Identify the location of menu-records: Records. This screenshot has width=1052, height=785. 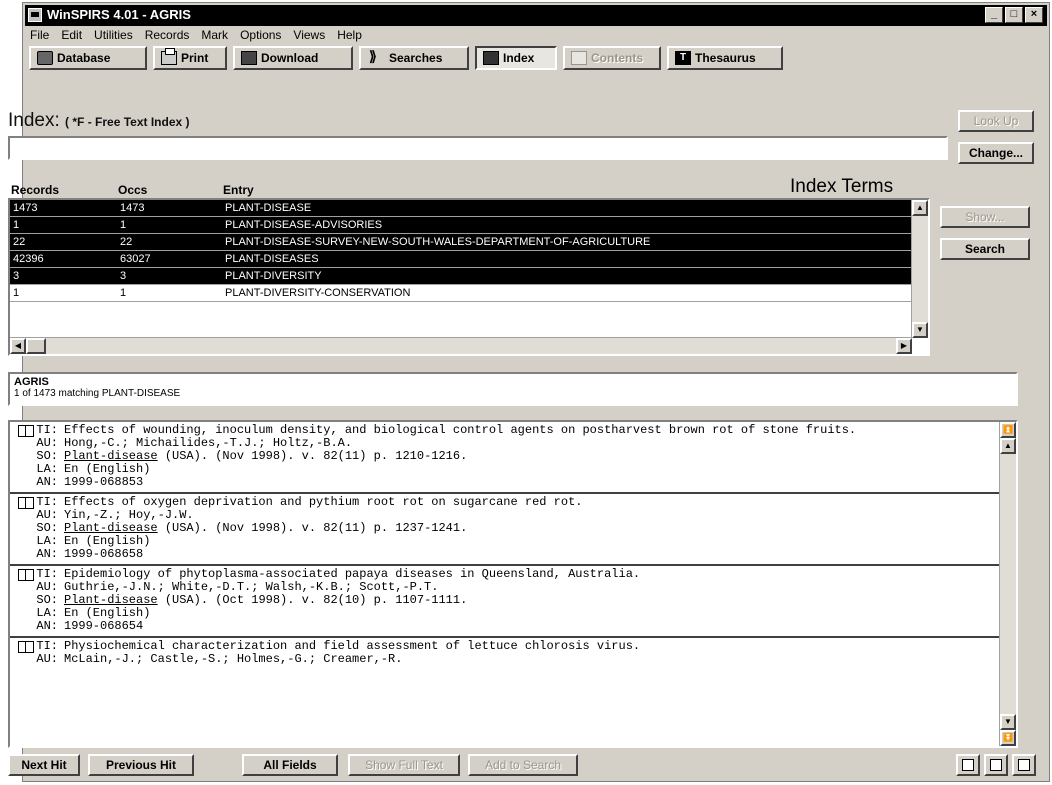
(167, 36).